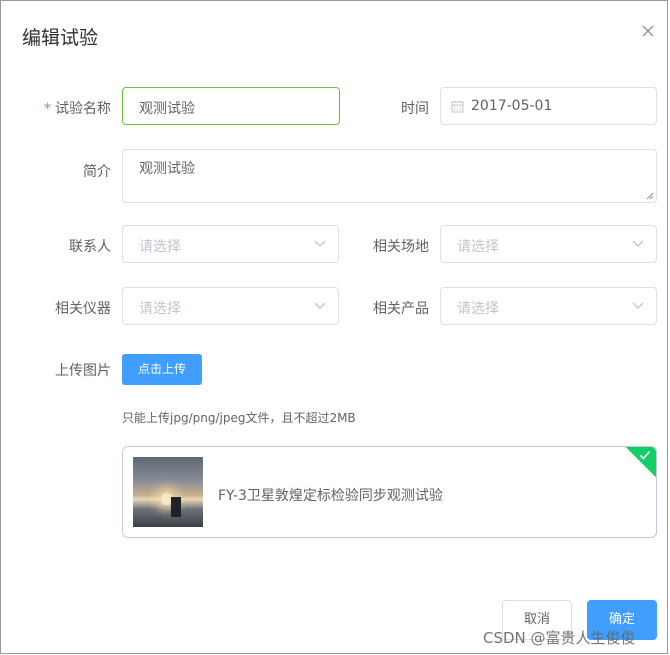 This screenshot has width=670, height=655. Describe the element at coordinates (167, 109) in the screenshot. I see `name-input-value: 观测试验` at that location.